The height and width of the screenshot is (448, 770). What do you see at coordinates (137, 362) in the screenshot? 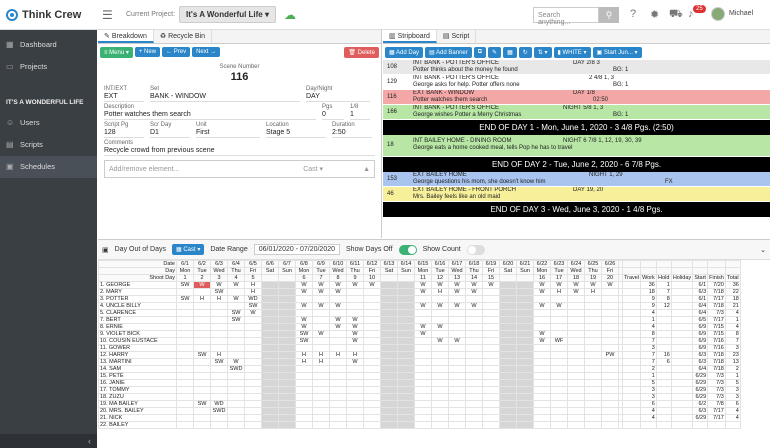
I see `cast-name: 13. MARTINI` at bounding box center [137, 362].